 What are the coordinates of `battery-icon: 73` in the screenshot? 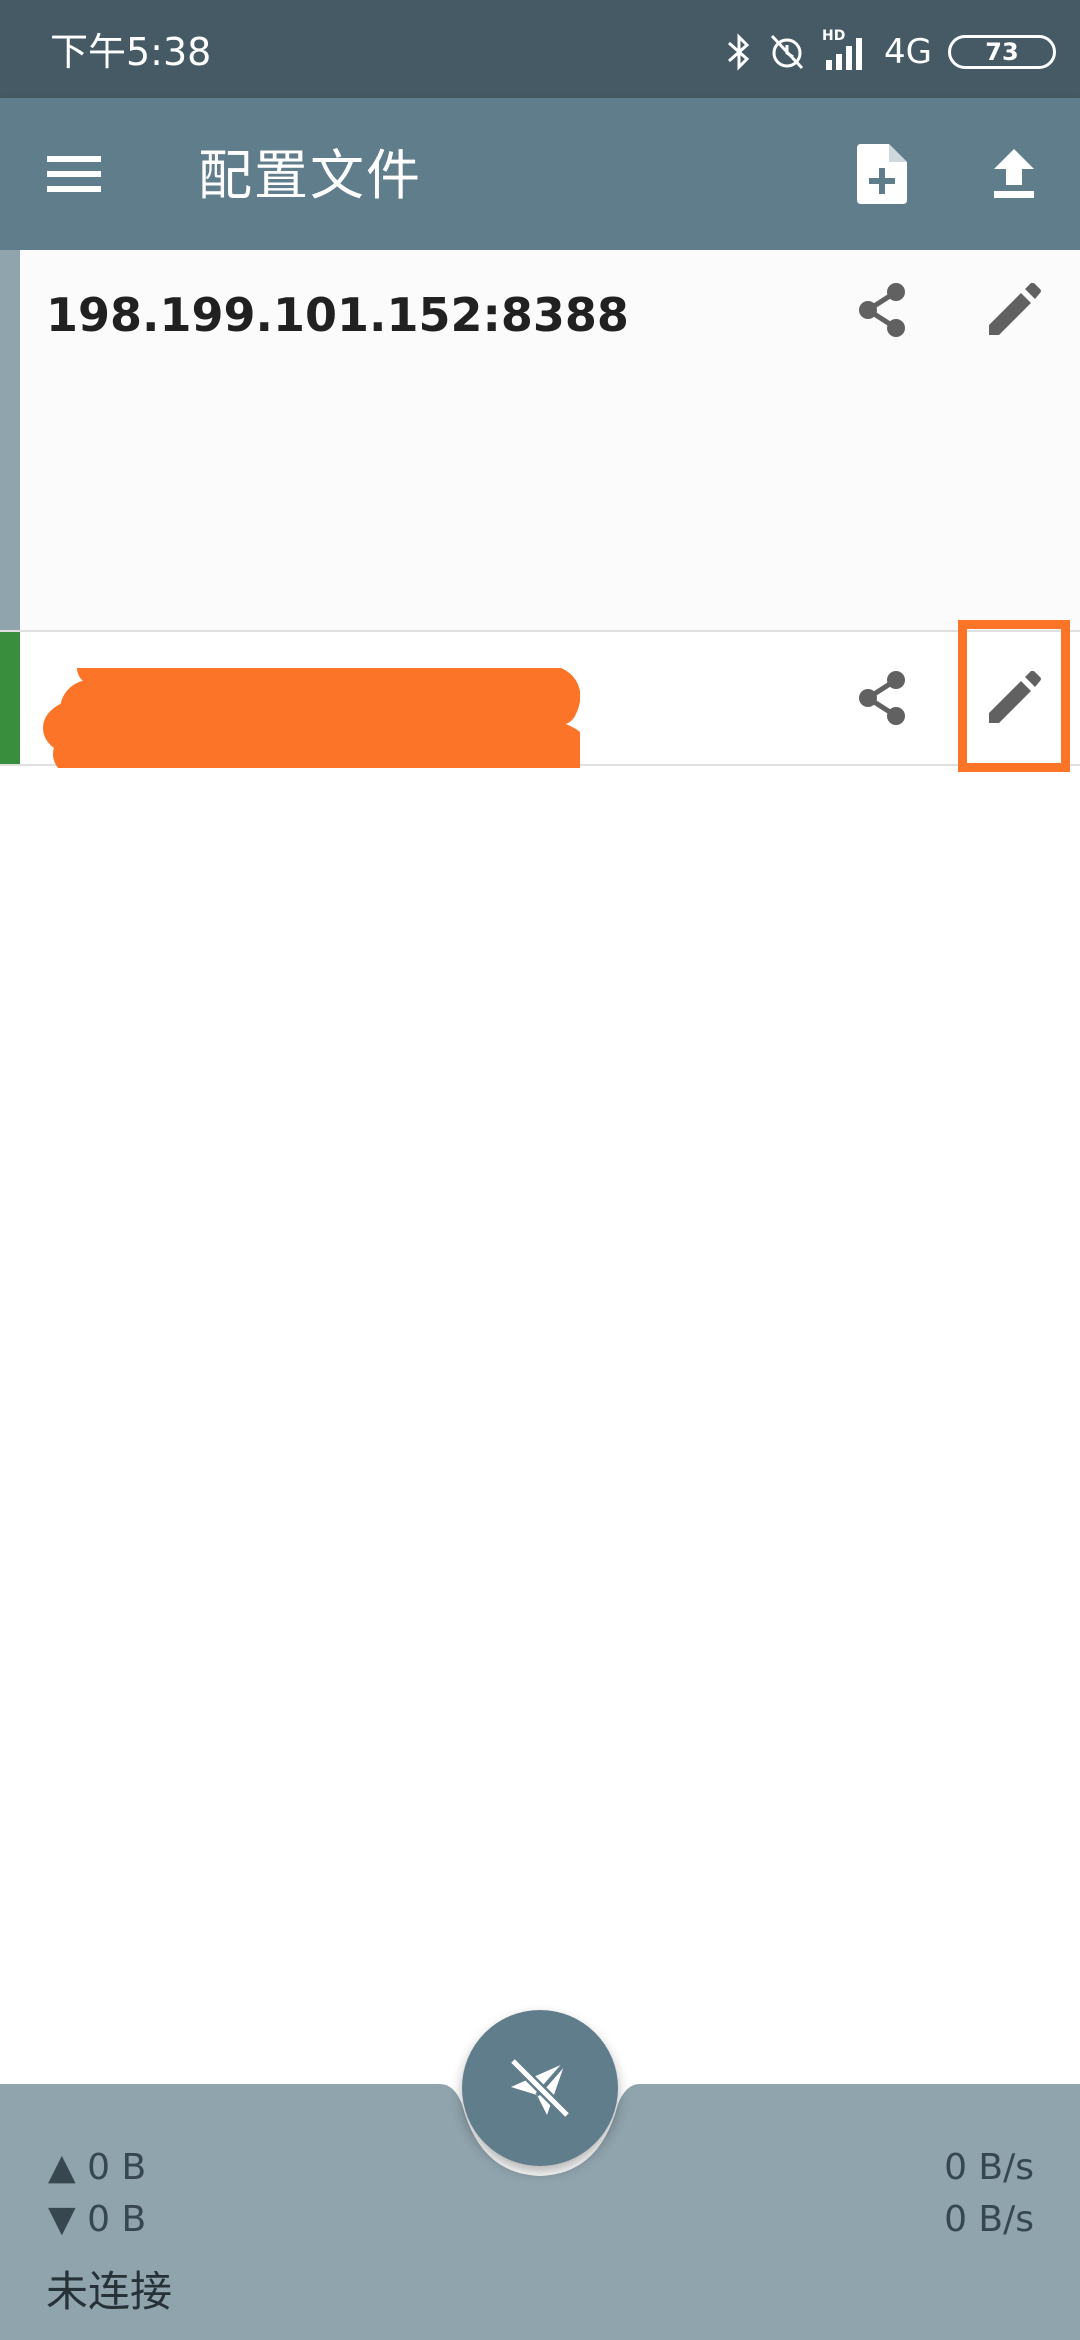 It's located at (1002, 52).